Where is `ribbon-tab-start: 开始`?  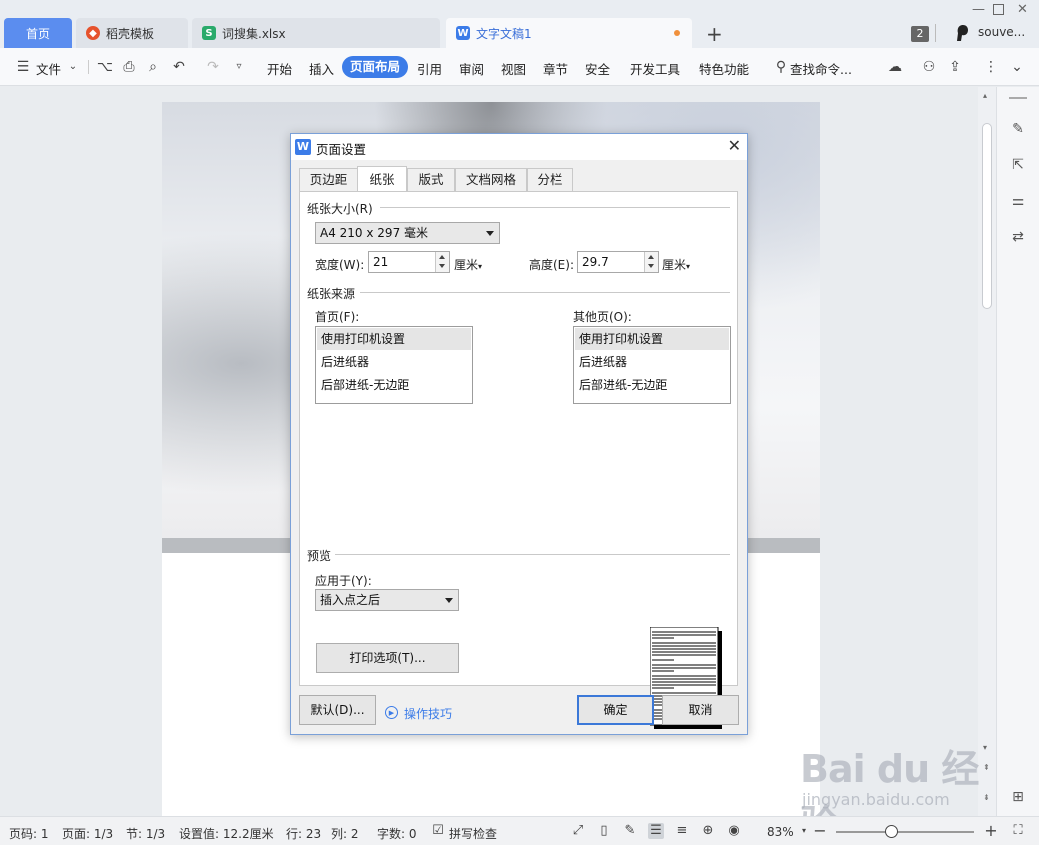 ribbon-tab-start: 开始 is located at coordinates (279, 68).